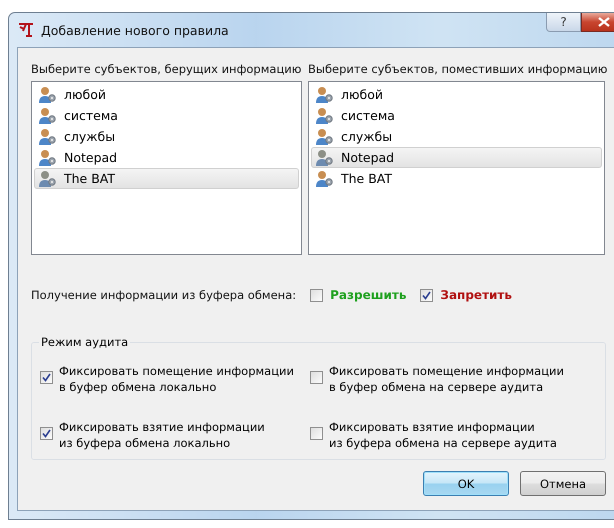 The width and height of the screenshot is (614, 528). I want to click on close-button, so click(597, 22).